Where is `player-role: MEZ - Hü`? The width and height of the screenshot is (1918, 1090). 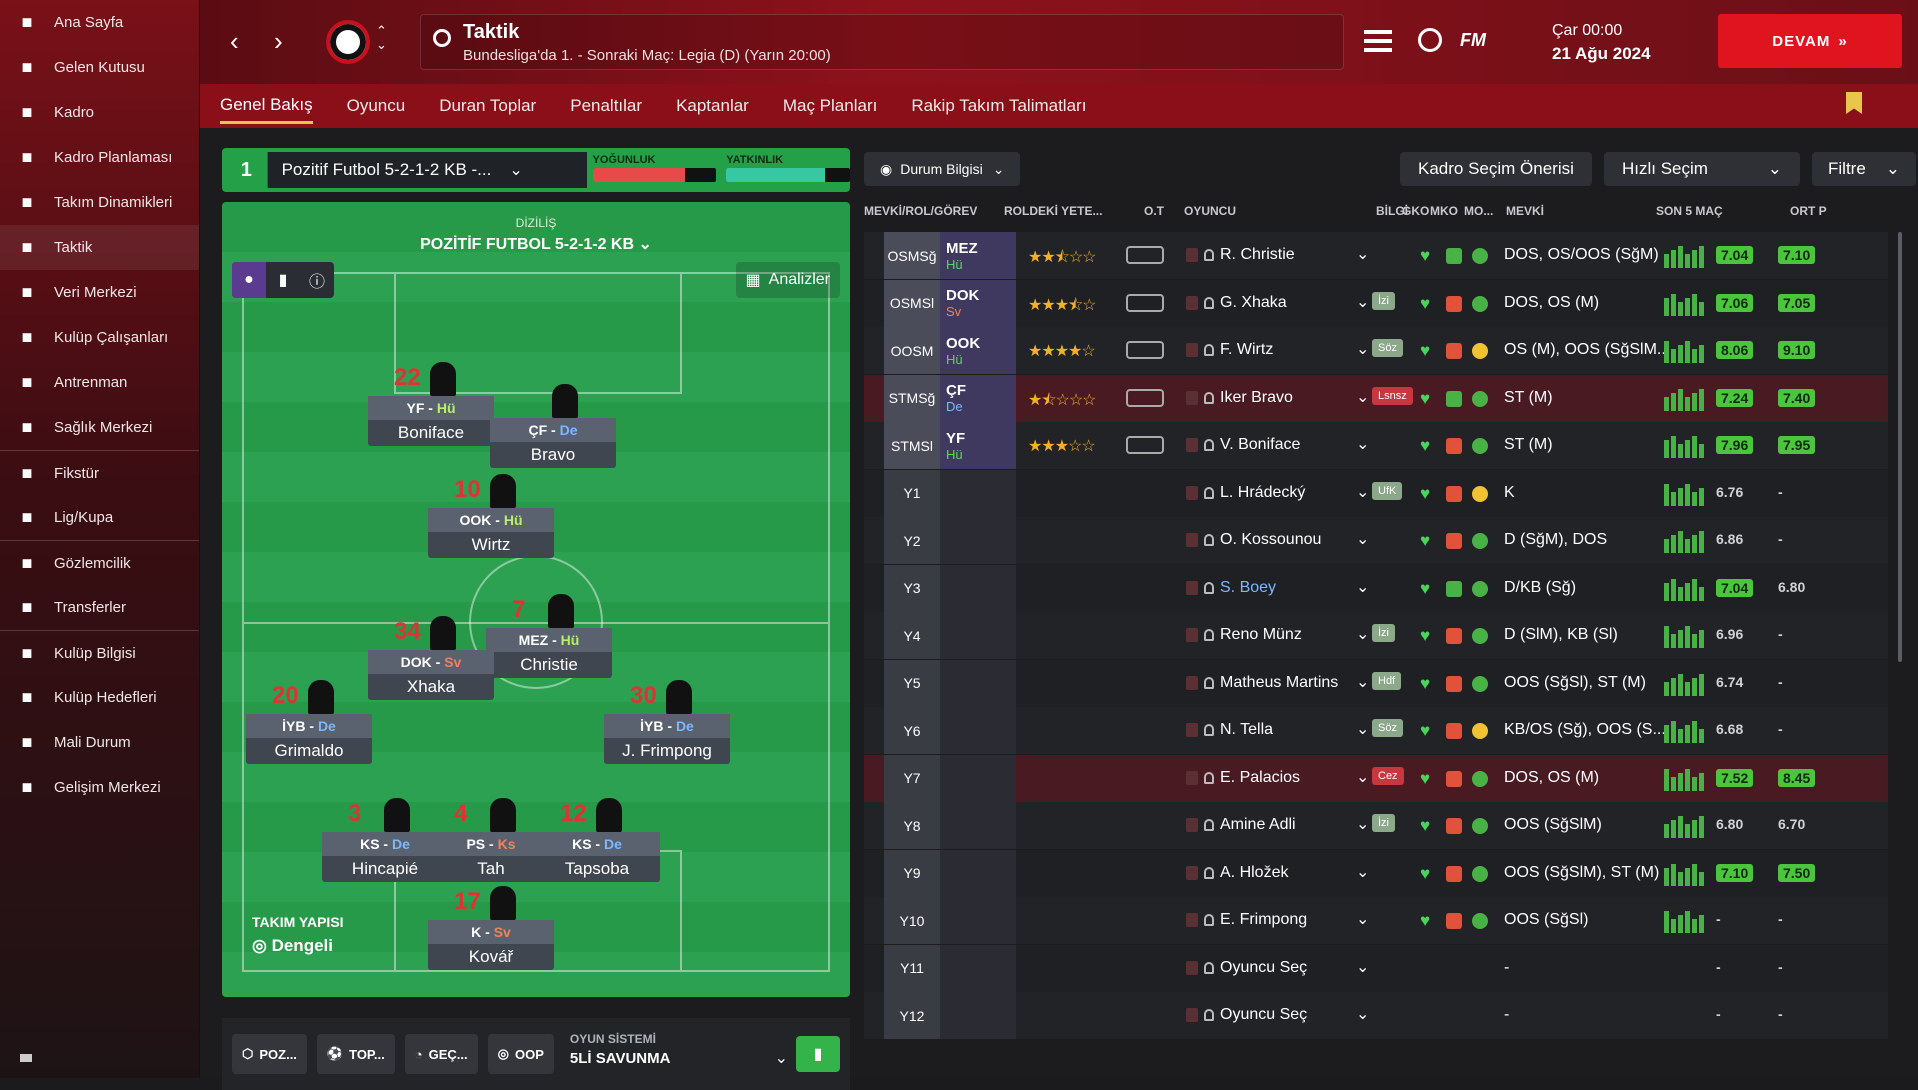
player-role: MEZ - Hü is located at coordinates (549, 640).